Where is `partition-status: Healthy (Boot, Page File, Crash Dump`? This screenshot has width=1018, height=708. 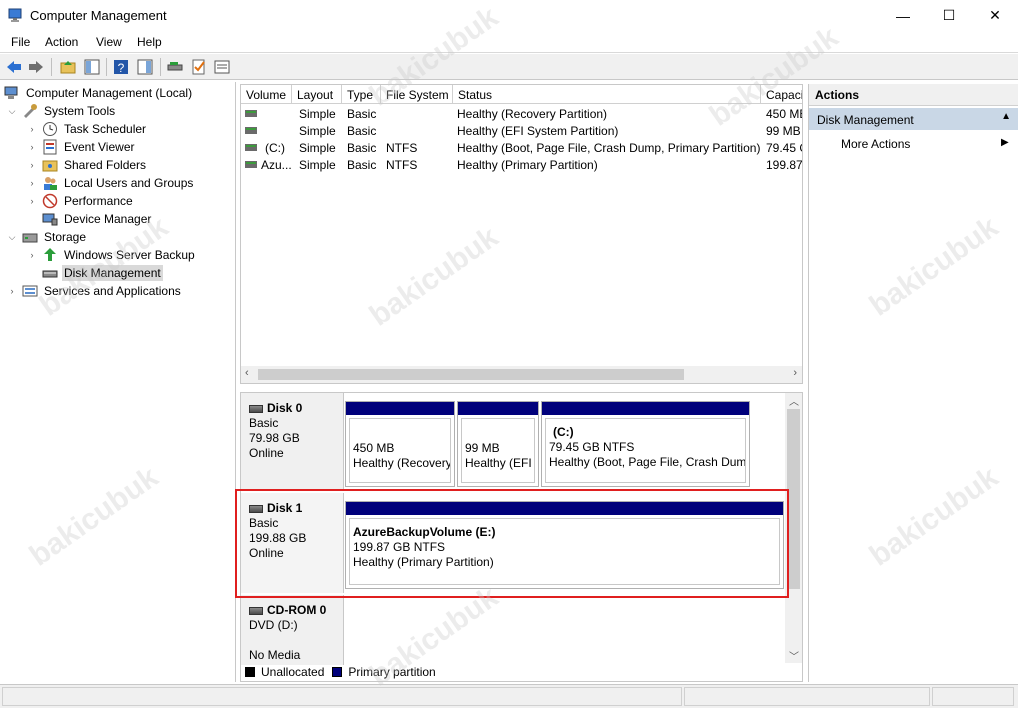
partition-status: Healthy (Boot, Page File, Crash Dump is located at coordinates (647, 462).